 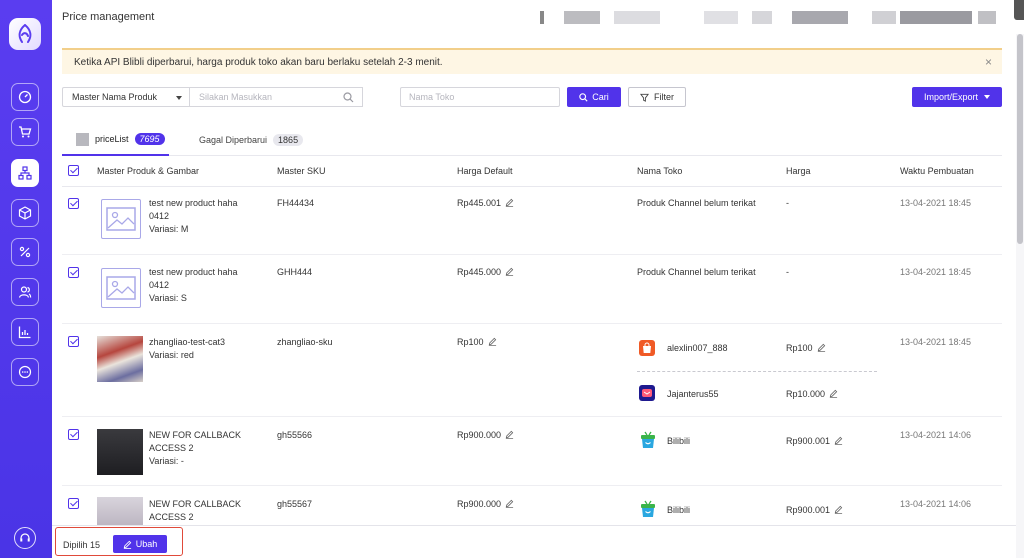 I want to click on product-info: test new product haha 0412 Variasi: M, so click(x=193, y=216).